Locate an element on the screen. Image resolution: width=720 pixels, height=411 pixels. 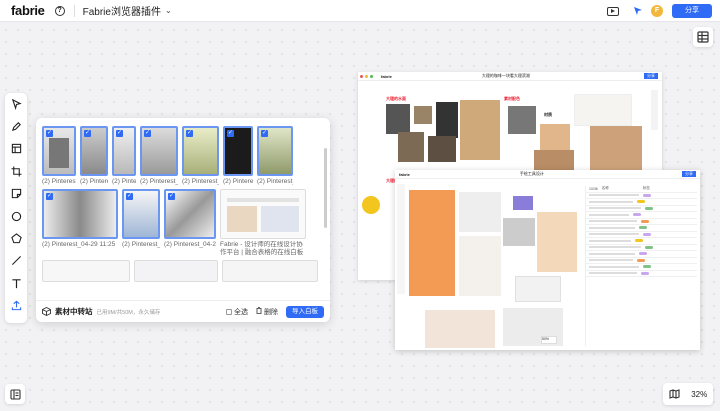
zoom-control: 32% is located at coordinates (688, 394).